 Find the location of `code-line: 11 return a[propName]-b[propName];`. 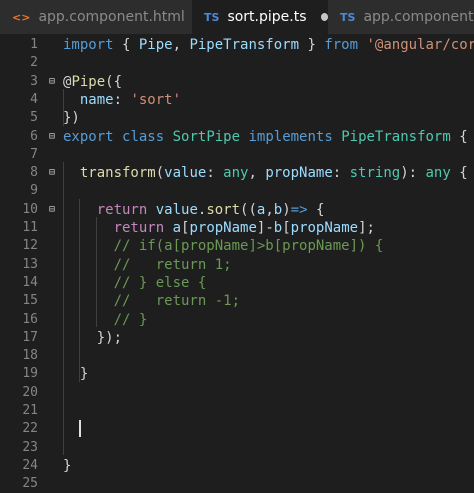

code-line: 11 return a[propName]-b[propName]; is located at coordinates (237, 228).